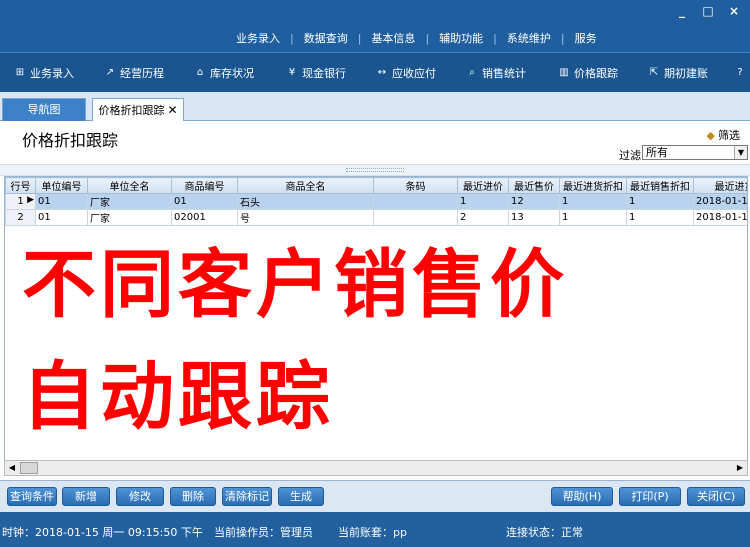 This screenshot has width=750, height=547. Describe the element at coordinates (650, 496) in the screenshot. I see `print-button: 打印(P)` at that location.